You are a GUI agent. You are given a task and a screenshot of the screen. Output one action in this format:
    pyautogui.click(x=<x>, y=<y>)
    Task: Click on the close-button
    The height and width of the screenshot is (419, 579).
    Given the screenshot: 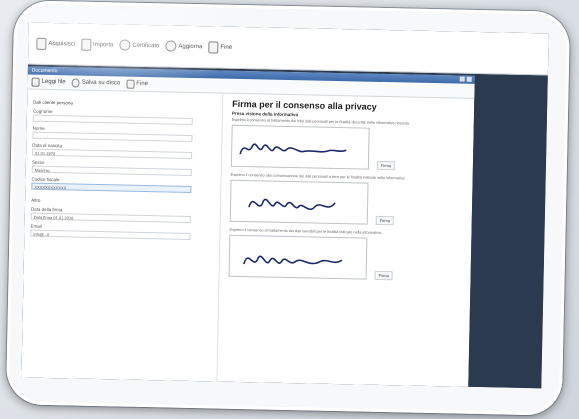 What is the action you would take?
    pyautogui.click(x=469, y=79)
    